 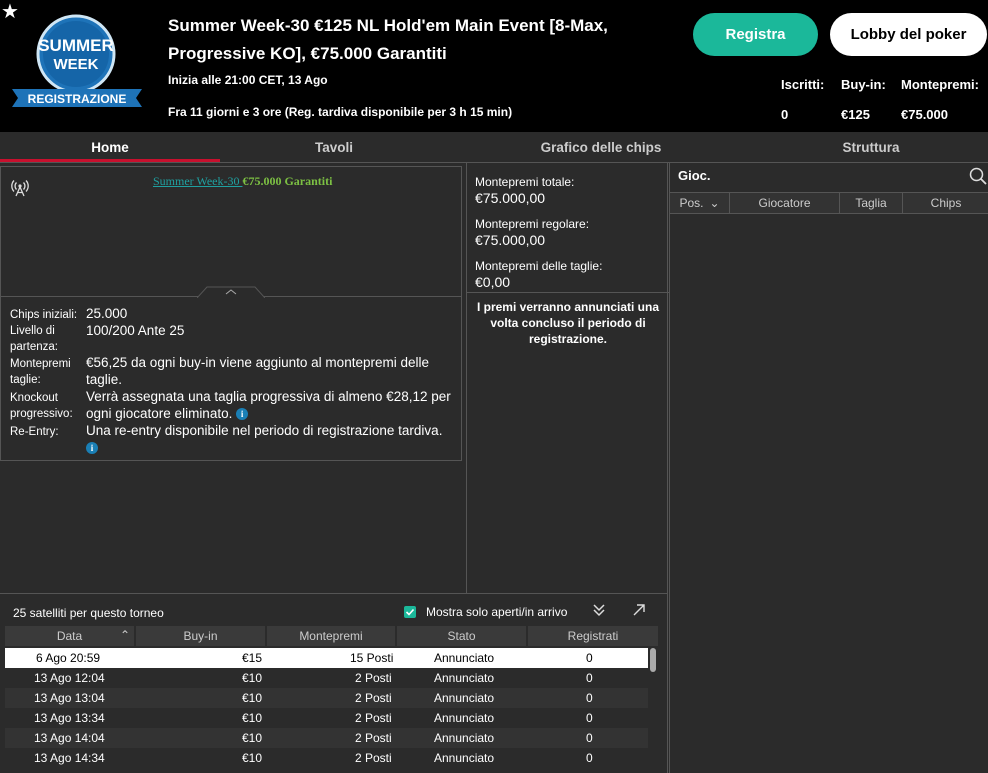 I want to click on table-row: 6 Ago 20:59 €15 15 Posti Annunciato 0, so click(x=326, y=658).